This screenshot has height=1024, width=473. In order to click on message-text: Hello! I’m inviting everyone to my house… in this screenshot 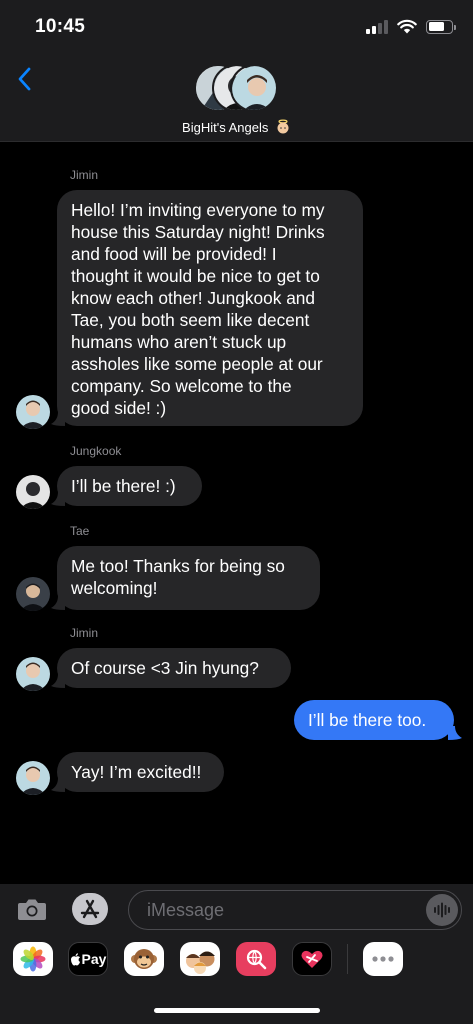, I will do `click(198, 309)`.